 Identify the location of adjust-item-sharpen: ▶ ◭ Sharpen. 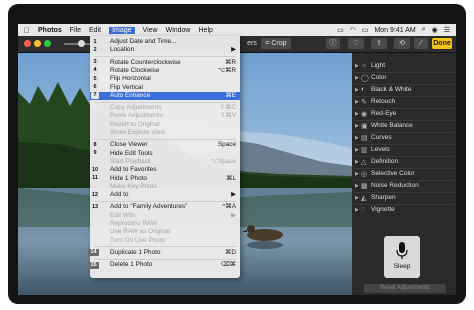
(404, 197).